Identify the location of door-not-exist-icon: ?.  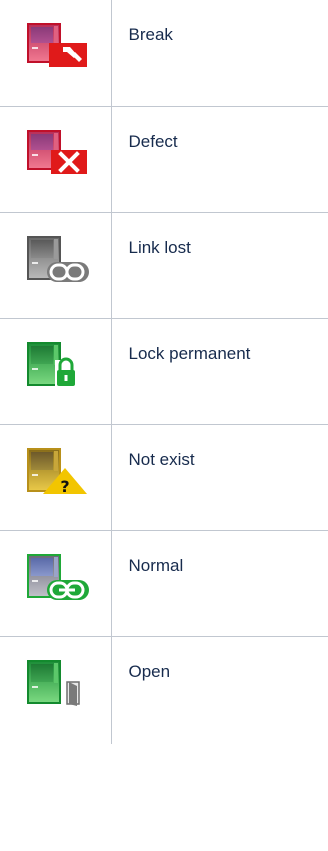
(57, 471).